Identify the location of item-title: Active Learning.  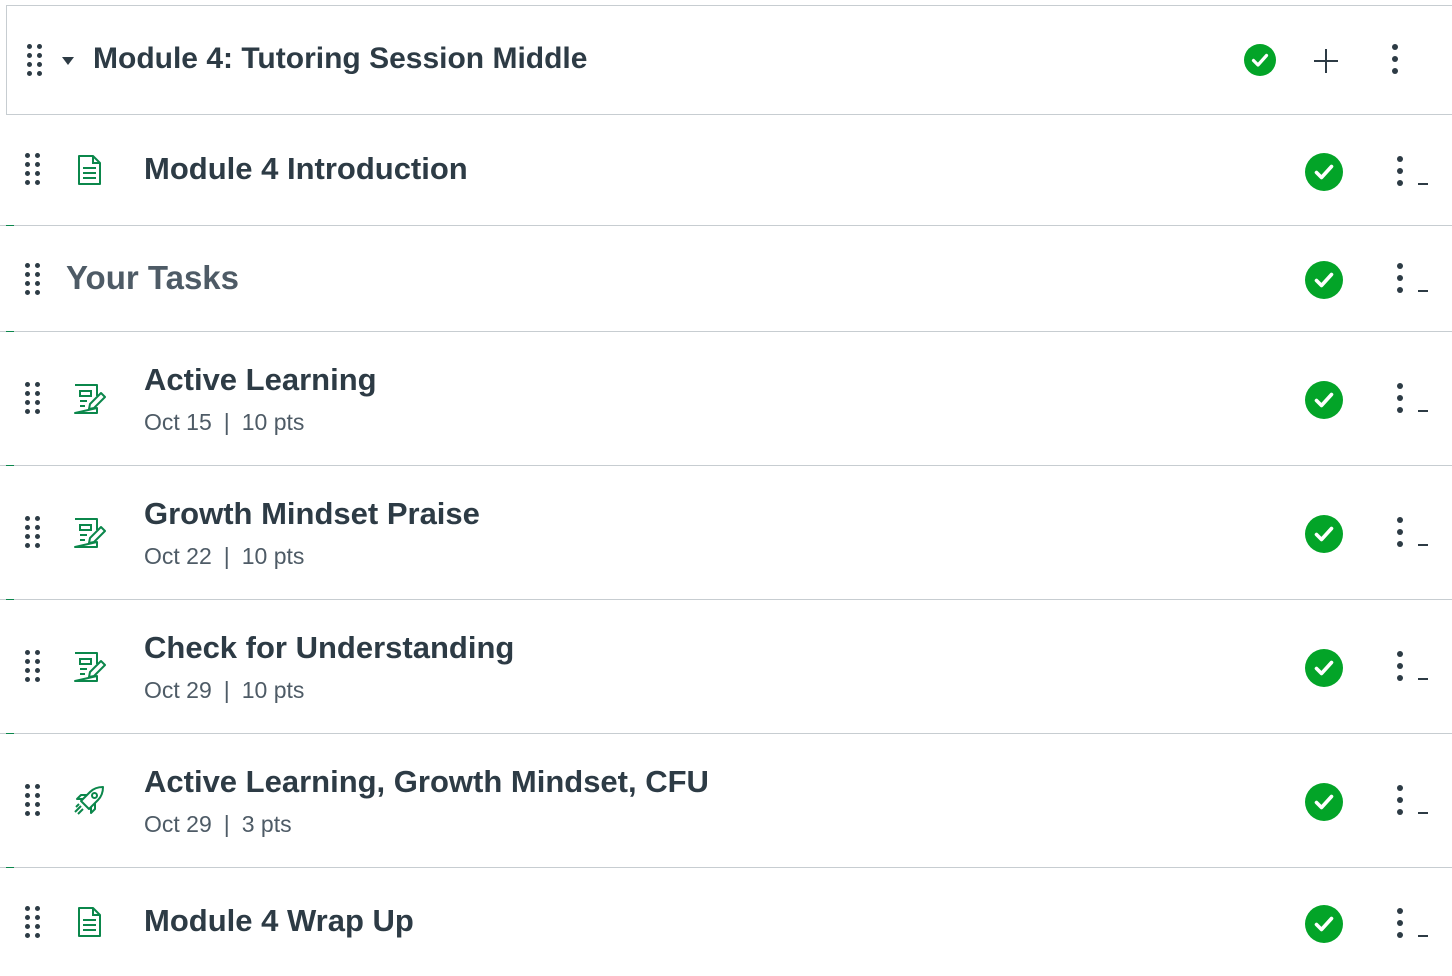
(260, 380).